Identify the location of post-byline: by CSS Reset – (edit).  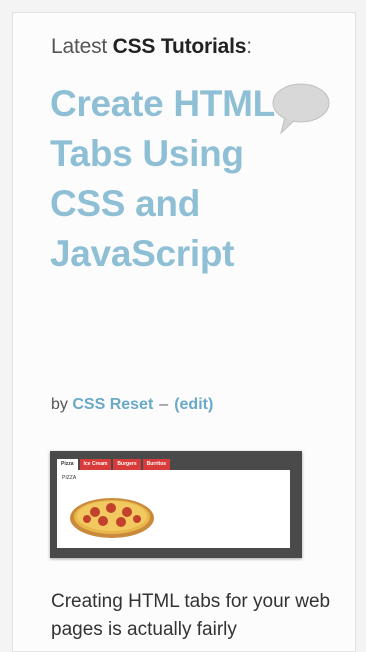
(132, 405).